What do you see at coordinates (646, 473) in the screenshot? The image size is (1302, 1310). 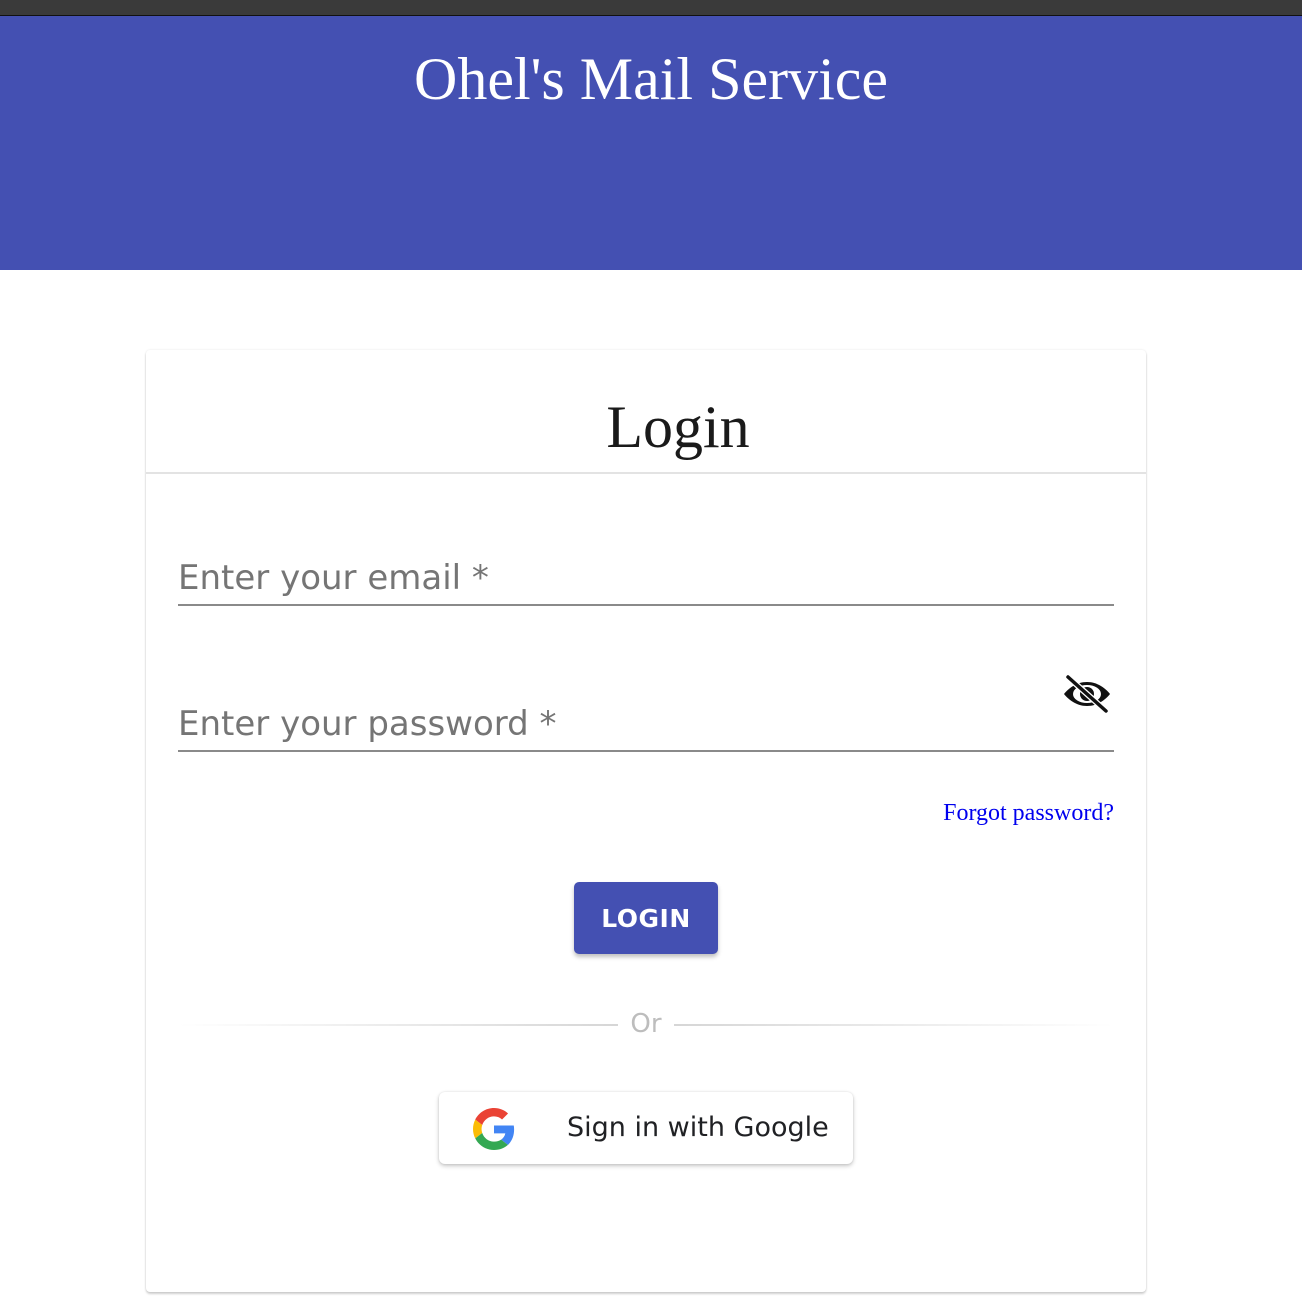 I see `card-divider` at bounding box center [646, 473].